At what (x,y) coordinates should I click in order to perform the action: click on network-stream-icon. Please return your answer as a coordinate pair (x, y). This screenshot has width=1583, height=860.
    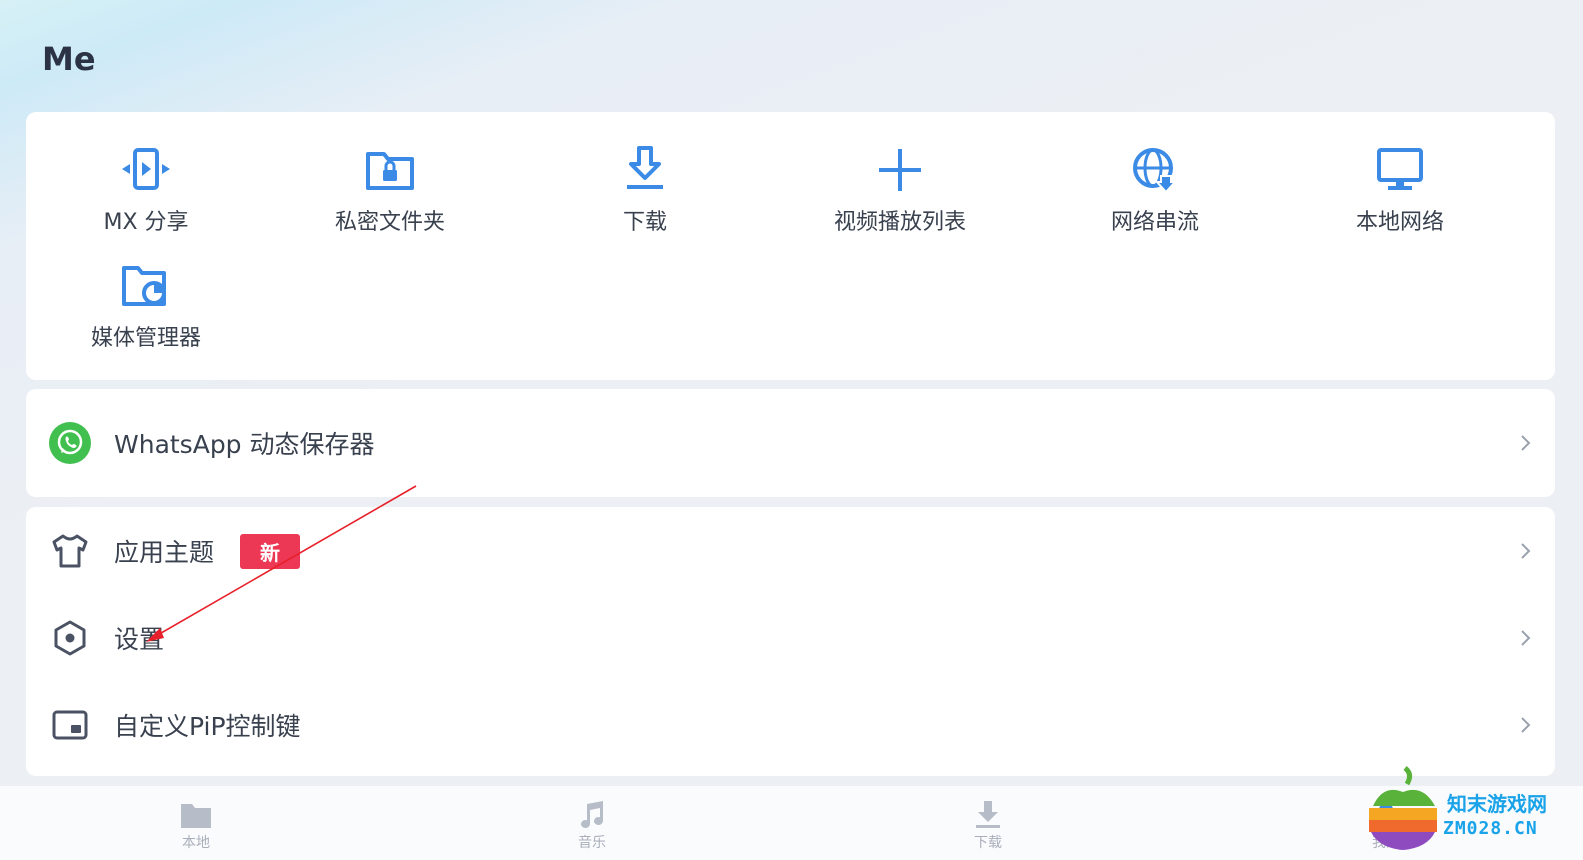
    Looking at the image, I should click on (1155, 171).